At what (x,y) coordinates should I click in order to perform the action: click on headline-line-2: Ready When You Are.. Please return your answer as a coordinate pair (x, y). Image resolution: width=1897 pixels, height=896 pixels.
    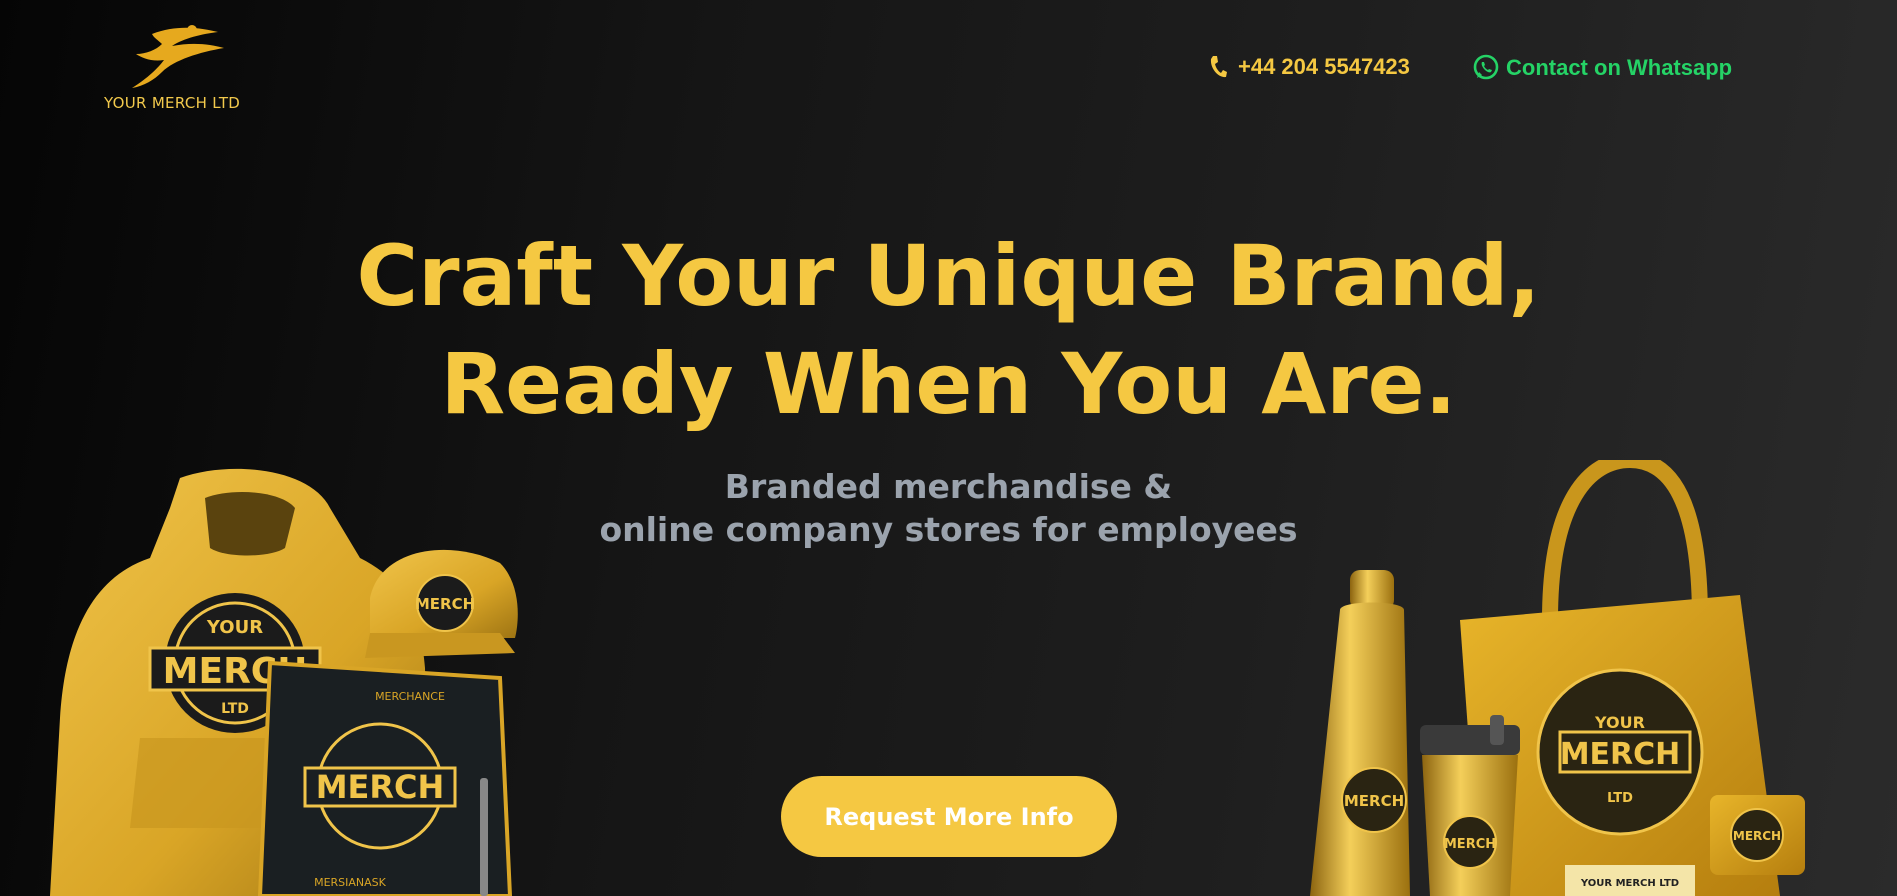
    Looking at the image, I should click on (948, 384).